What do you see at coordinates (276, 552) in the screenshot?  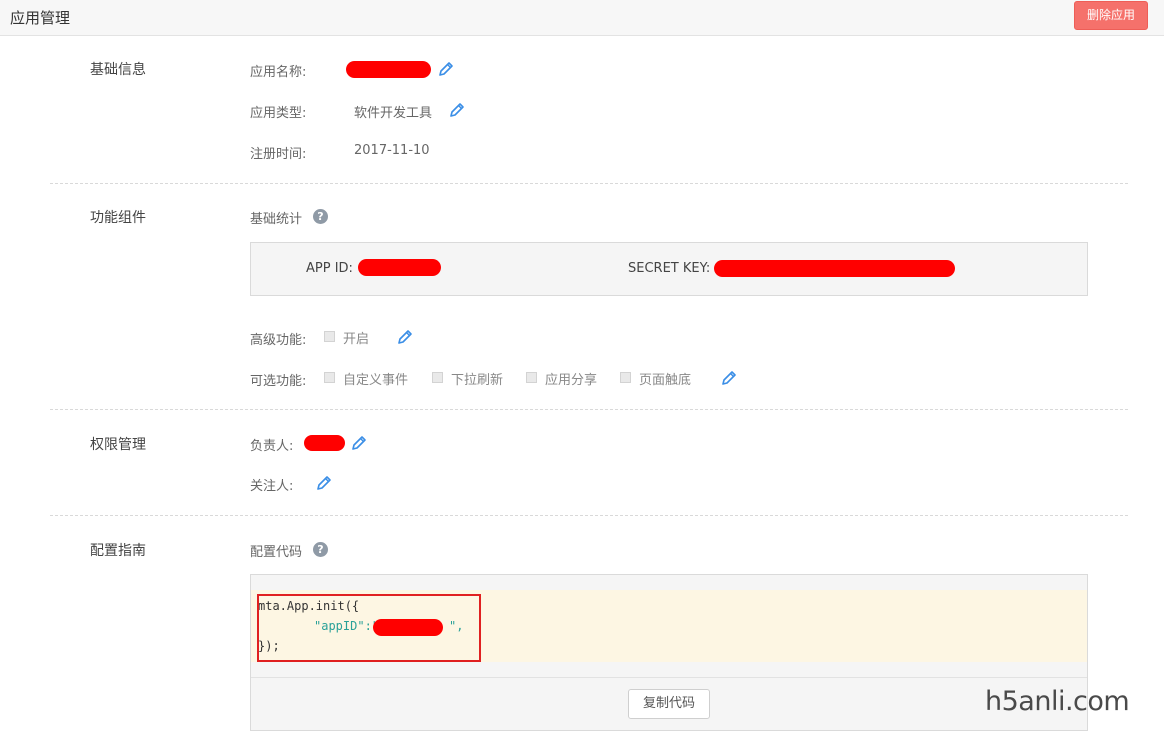 I see `config-code-label: 配置代码` at bounding box center [276, 552].